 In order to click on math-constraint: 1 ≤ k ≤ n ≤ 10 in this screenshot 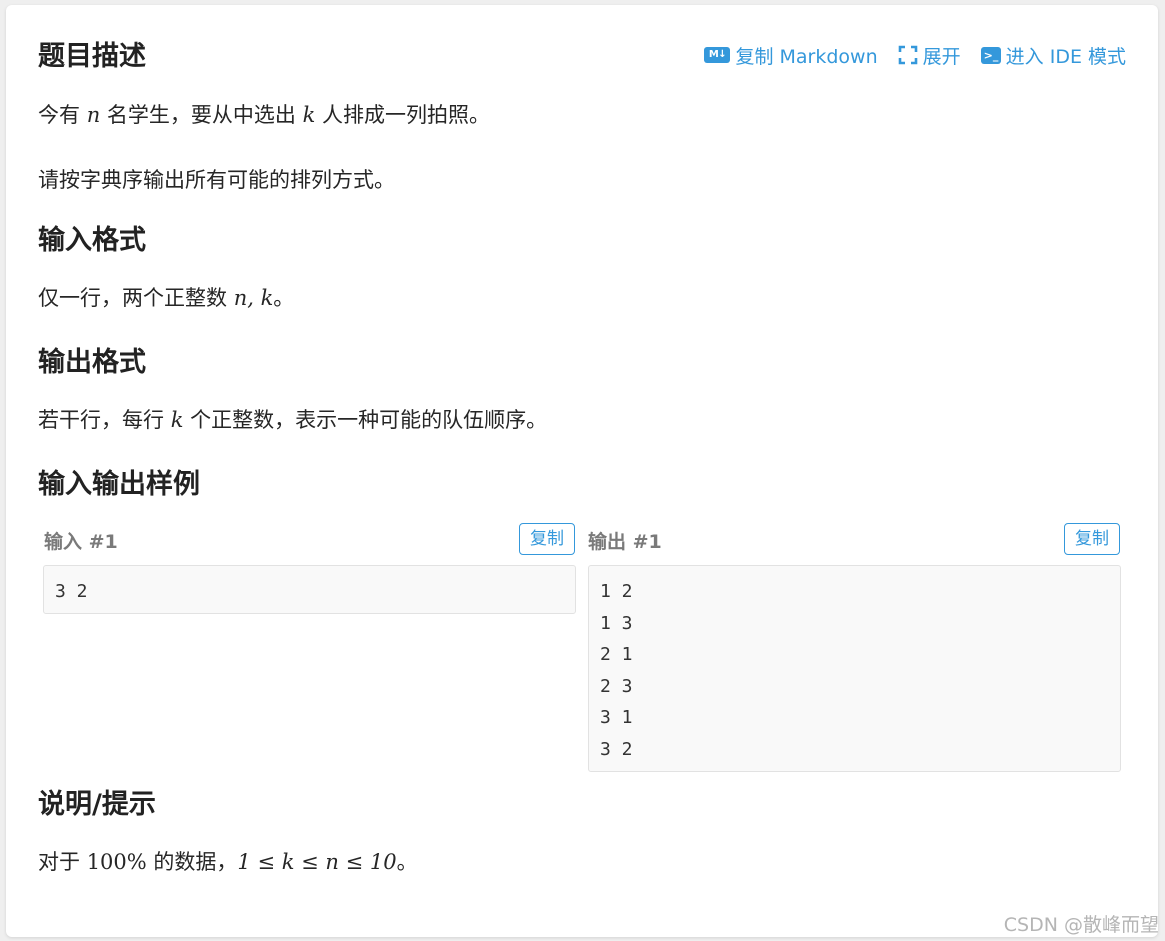, I will do `click(317, 862)`.